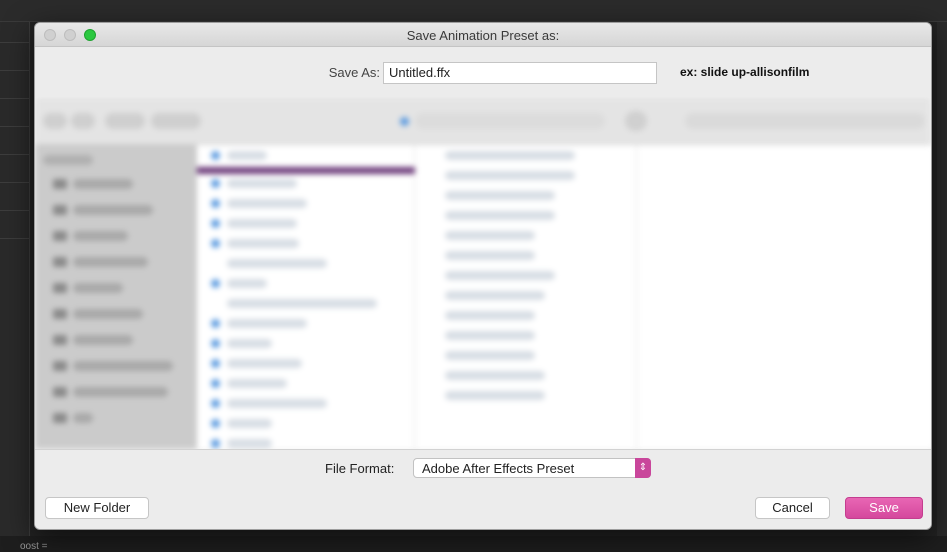  Describe the element at coordinates (520, 73) in the screenshot. I see `save-as-input: Untitled.ffx` at that location.